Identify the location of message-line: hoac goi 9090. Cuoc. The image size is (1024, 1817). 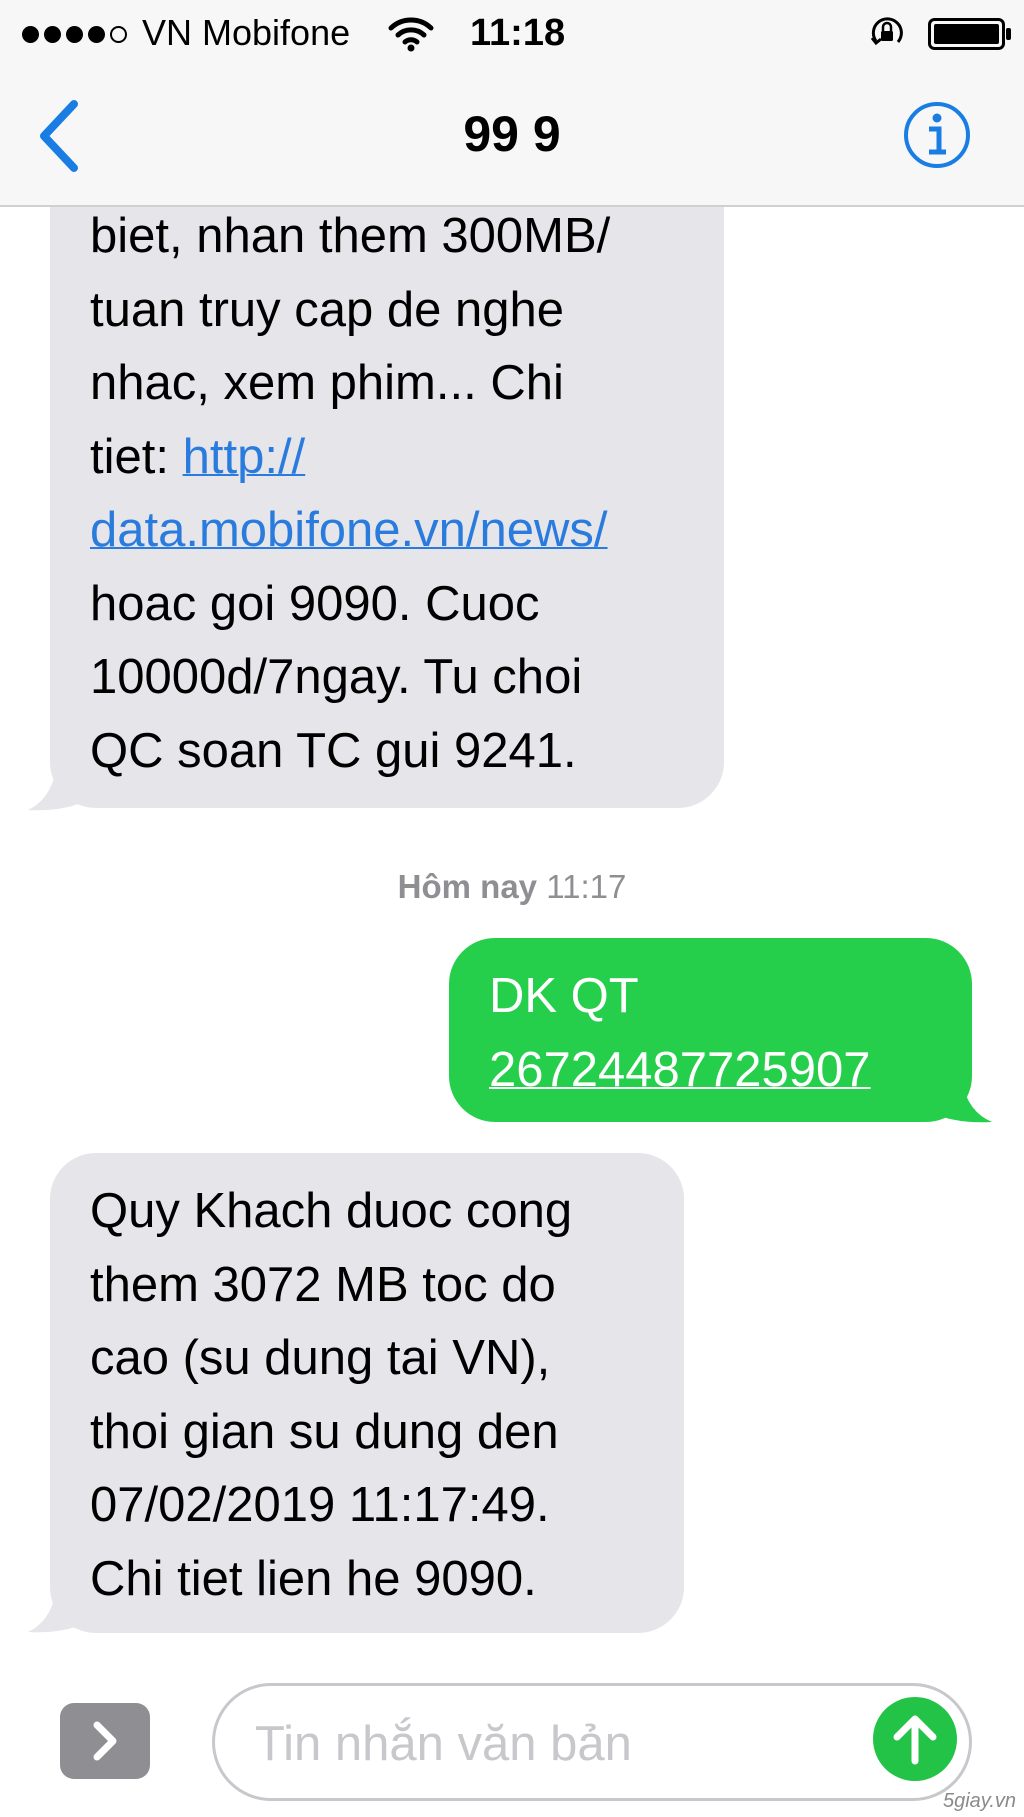
(315, 603).